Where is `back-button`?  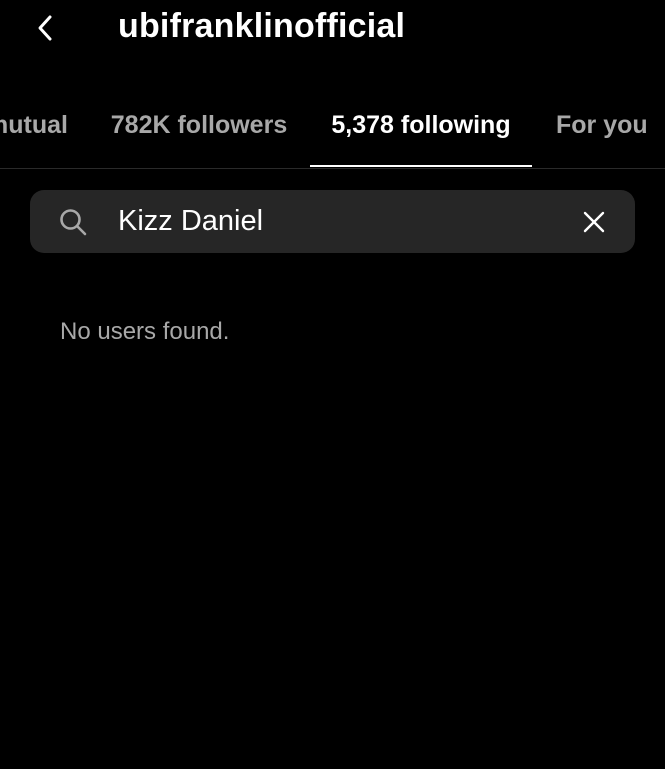 back-button is located at coordinates (45, 28).